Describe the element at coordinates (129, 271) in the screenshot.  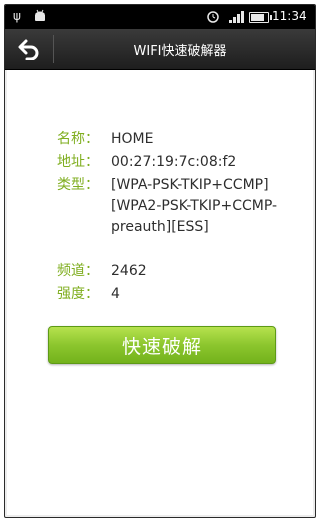
I see `network-frequency-value: 2462` at that location.